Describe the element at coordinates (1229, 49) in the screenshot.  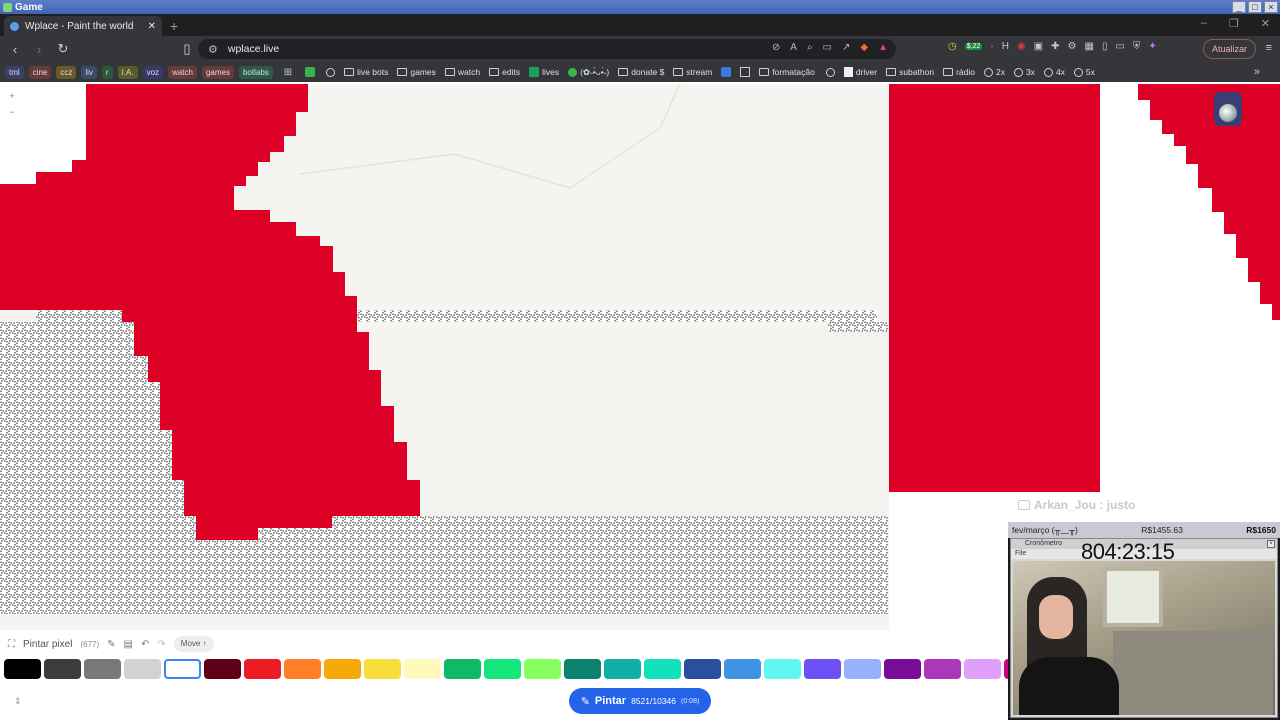
I see `update-button: Atualizar` at that location.